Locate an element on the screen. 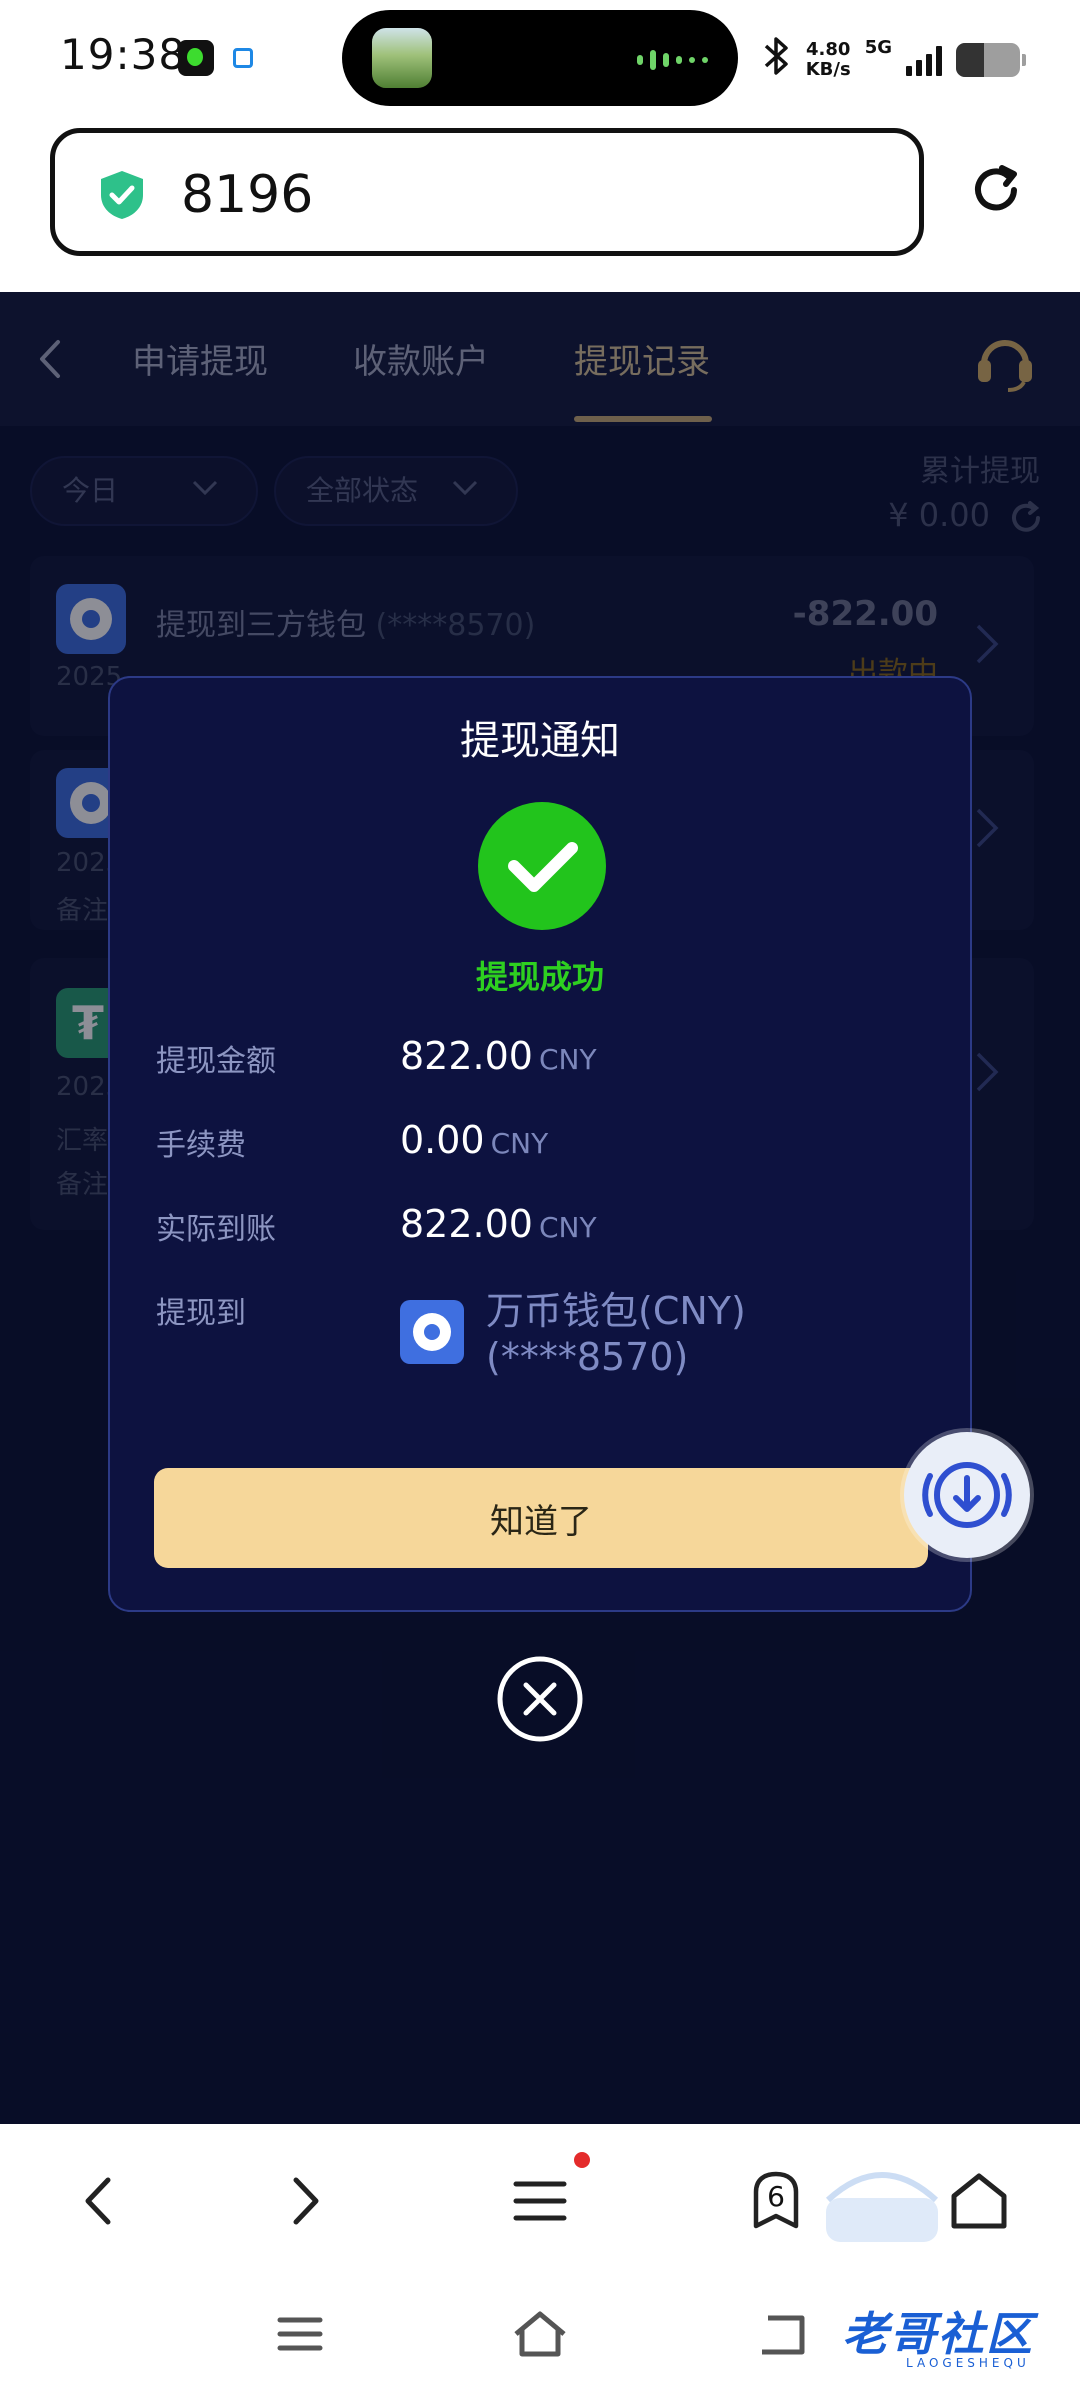 The image size is (1080, 2400). wallet-name: 万币钱包(CNY) (****8570) is located at coordinates (616, 1334).